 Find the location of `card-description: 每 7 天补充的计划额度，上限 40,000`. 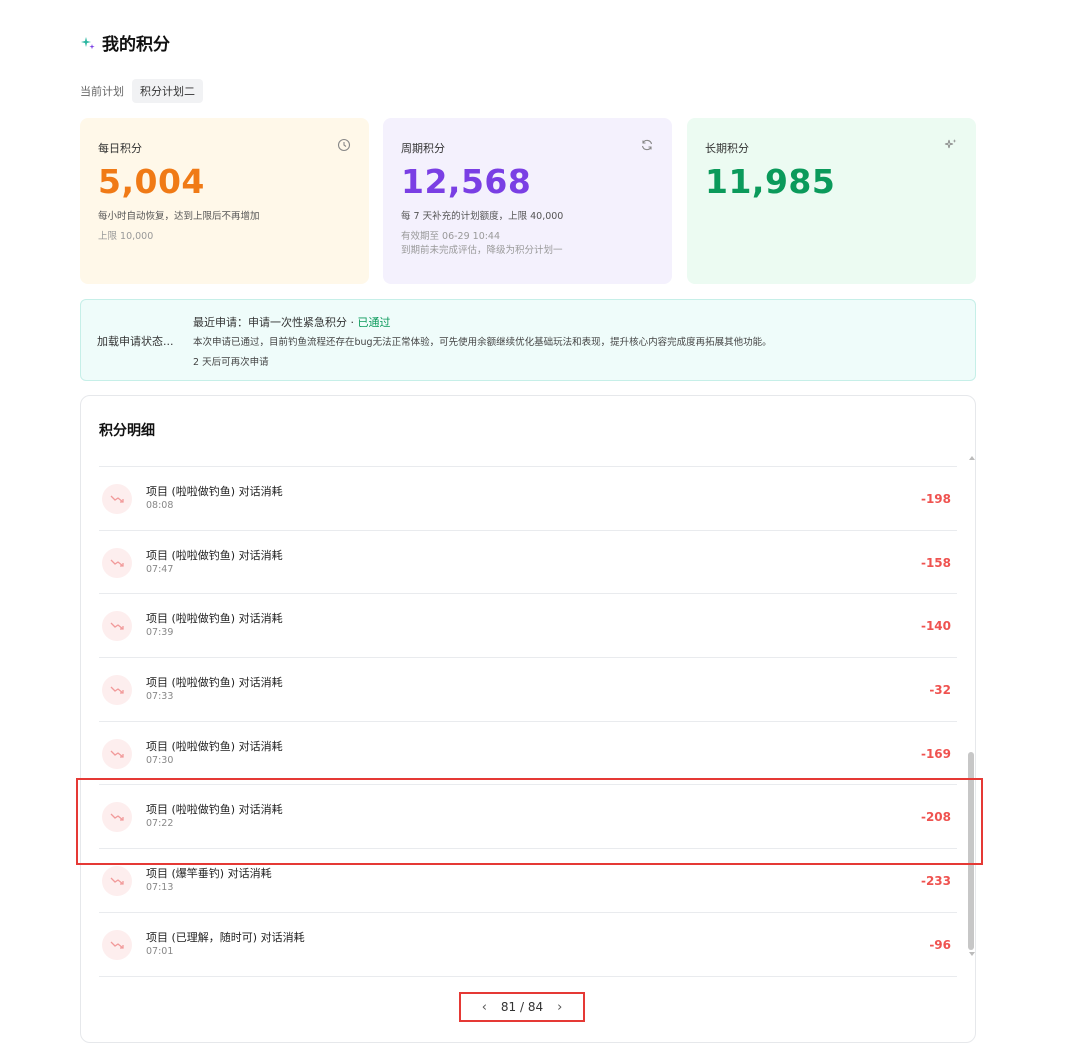

card-description: 每 7 天补充的计划额度，上限 40,000 is located at coordinates (482, 216).